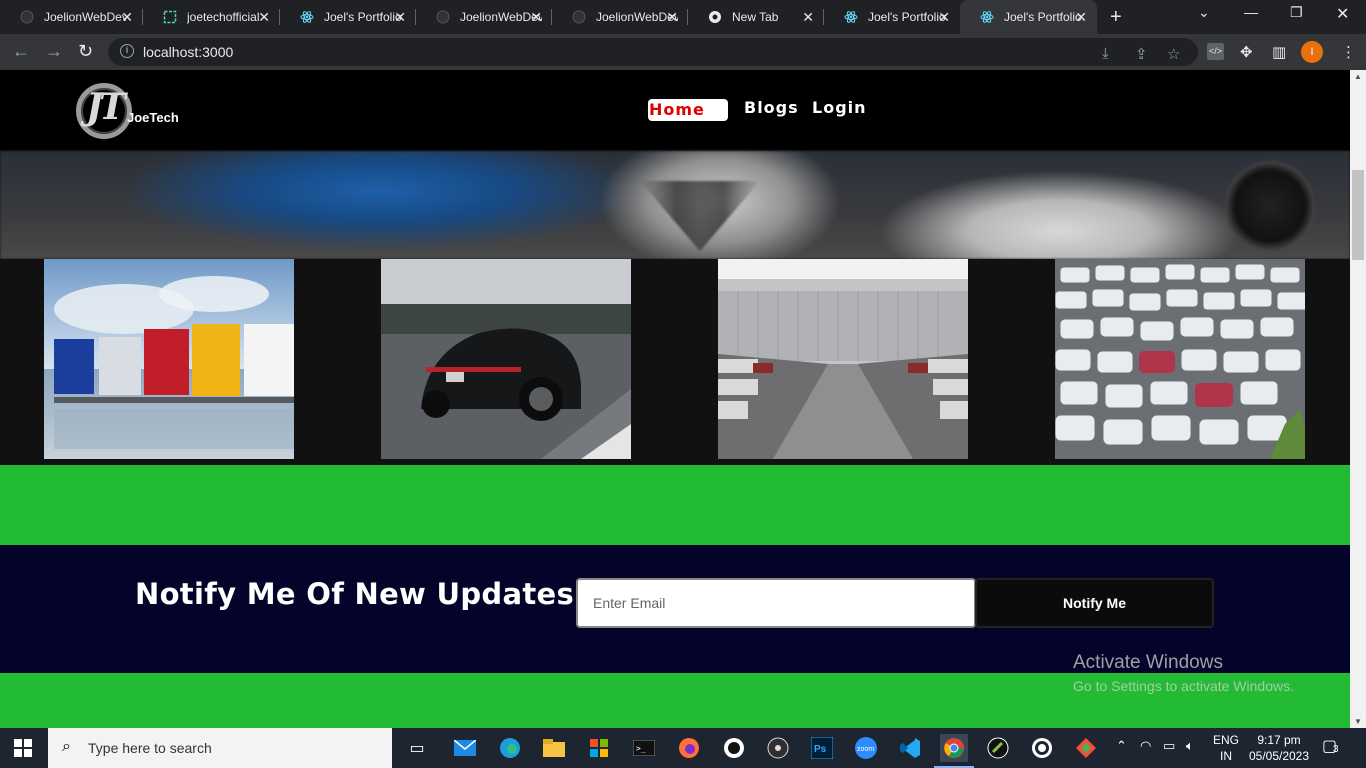  What do you see at coordinates (1312, 52) in the screenshot?
I see `profile-avatar: I` at bounding box center [1312, 52].